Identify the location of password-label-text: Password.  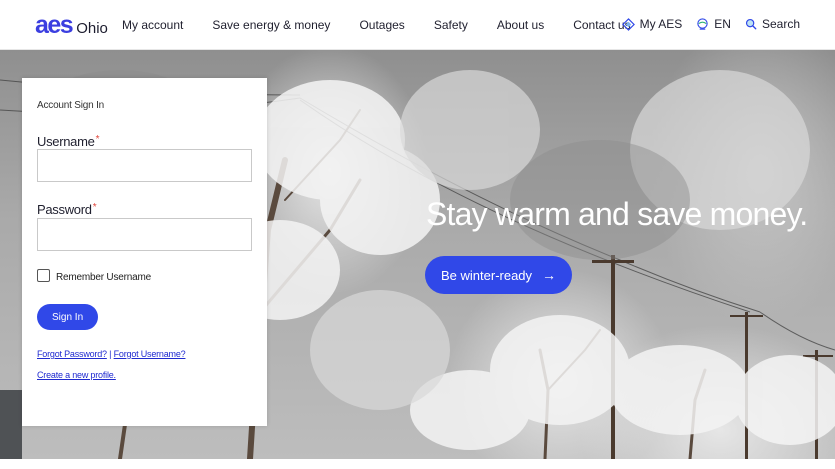
(64, 209).